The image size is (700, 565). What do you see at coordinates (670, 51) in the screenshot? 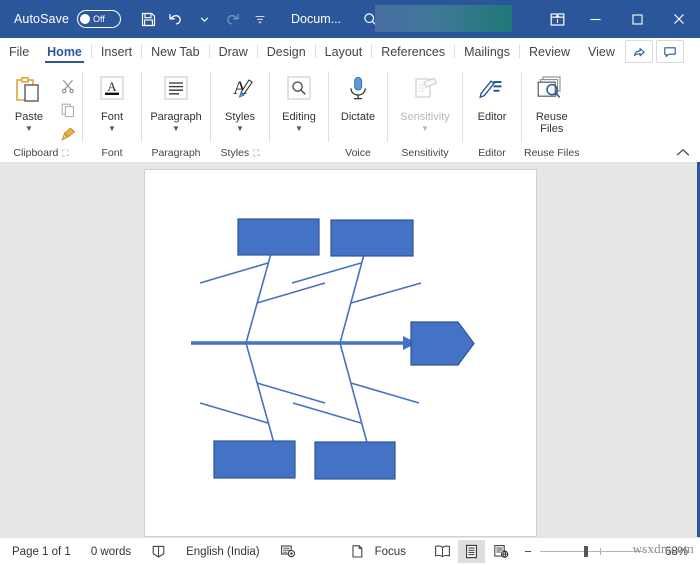
I see `comment-icon` at bounding box center [670, 51].